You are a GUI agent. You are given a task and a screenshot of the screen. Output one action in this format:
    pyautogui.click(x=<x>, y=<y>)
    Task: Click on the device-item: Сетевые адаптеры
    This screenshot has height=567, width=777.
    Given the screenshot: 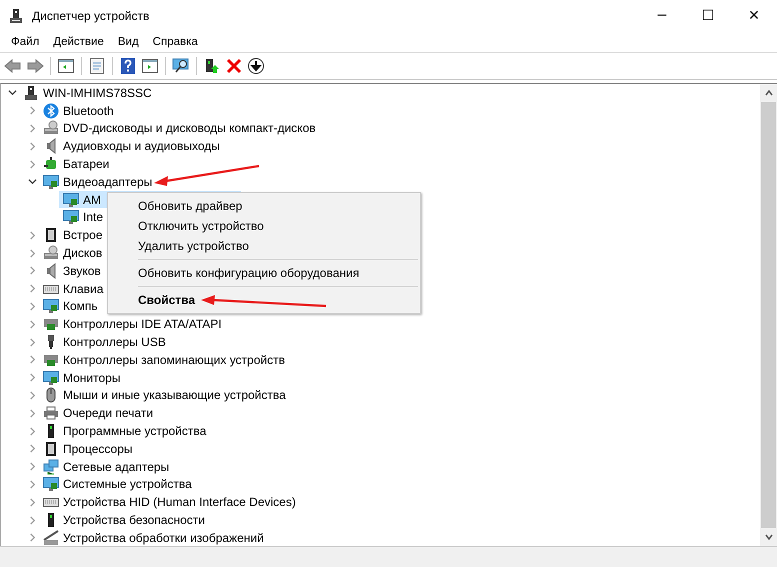 What is the action you would take?
    pyautogui.click(x=116, y=467)
    